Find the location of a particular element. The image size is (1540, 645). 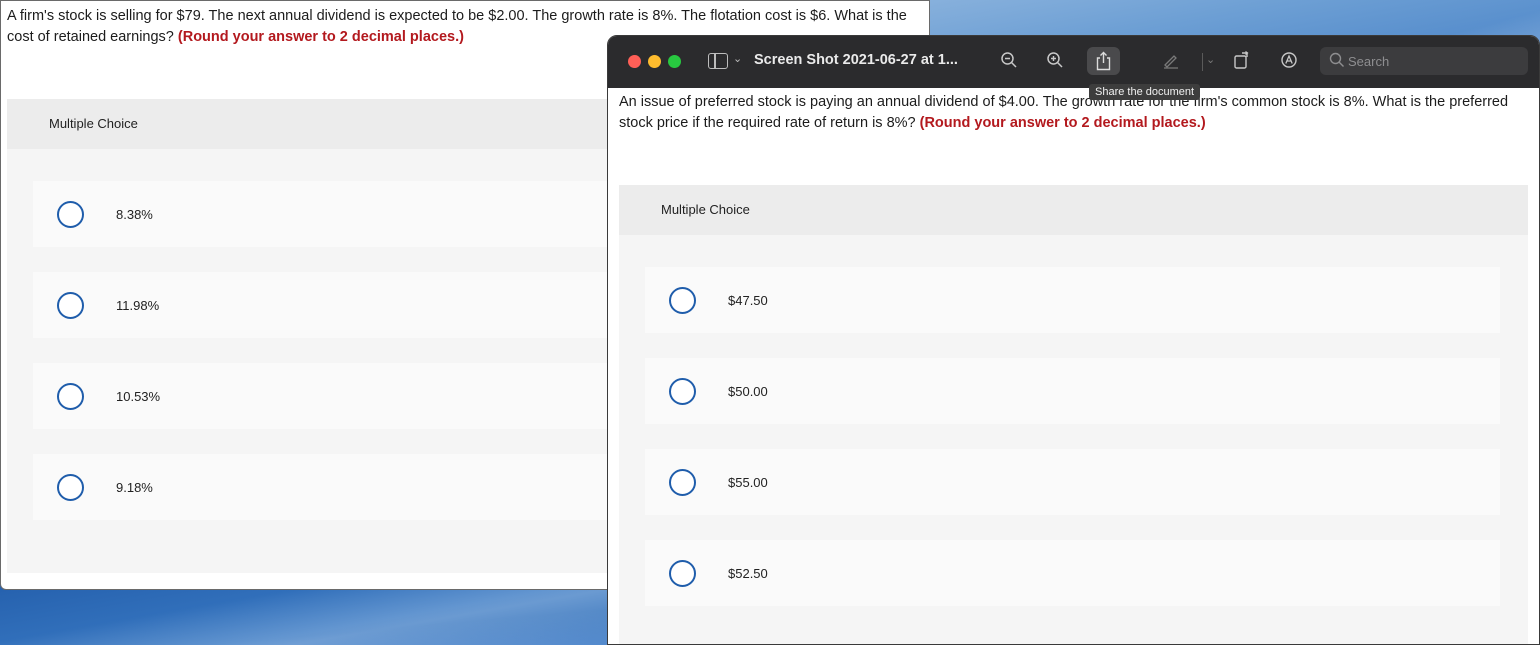

toolbar-divider is located at coordinates (1202, 62).